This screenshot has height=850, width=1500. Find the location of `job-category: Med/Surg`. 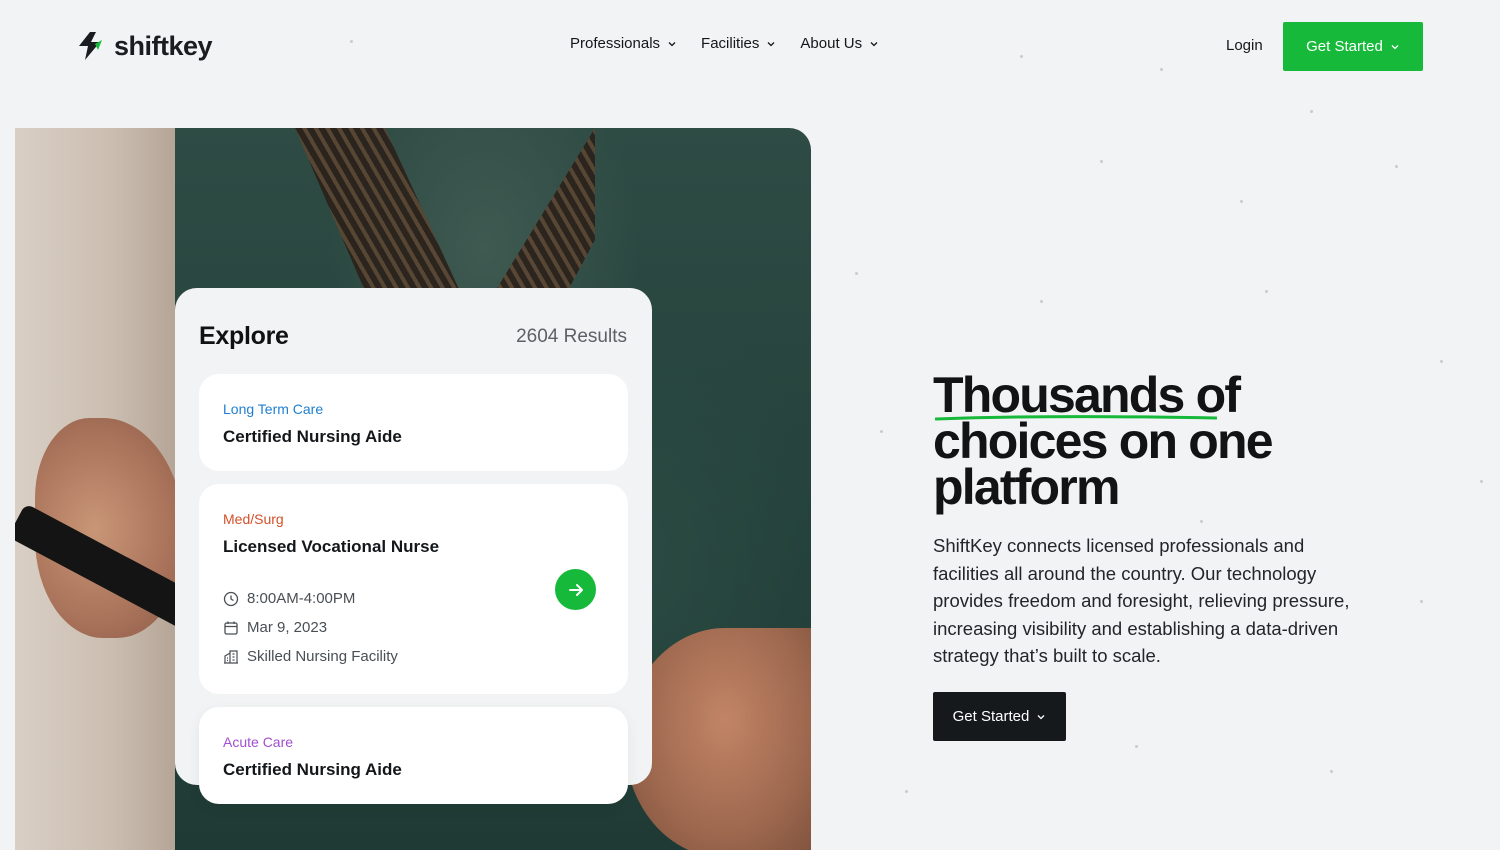

job-category: Med/Surg is located at coordinates (253, 519).